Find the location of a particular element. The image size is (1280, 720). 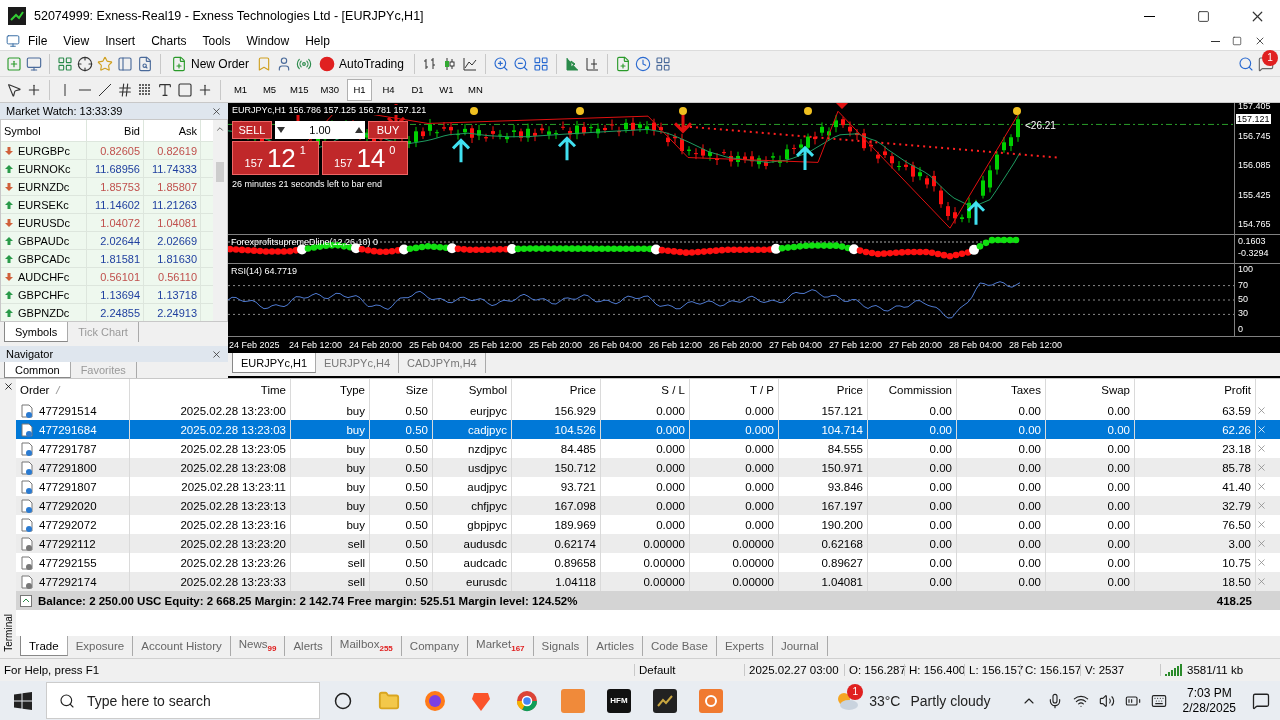

templates-icon is located at coordinates (662, 63).